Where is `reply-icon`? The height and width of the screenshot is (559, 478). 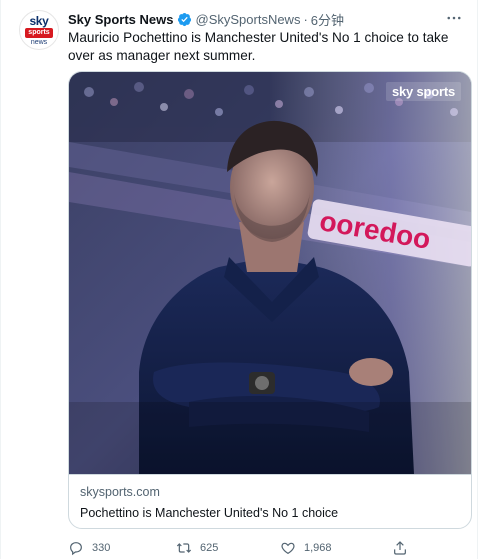
reply-icon is located at coordinates (76, 549).